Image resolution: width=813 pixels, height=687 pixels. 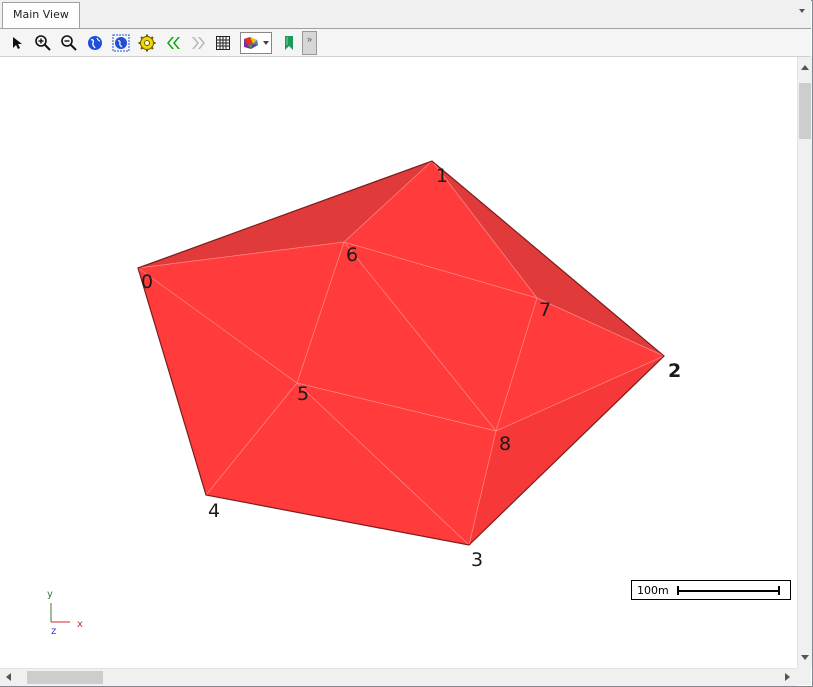 I want to click on scale-label: 100m, so click(x=653, y=590).